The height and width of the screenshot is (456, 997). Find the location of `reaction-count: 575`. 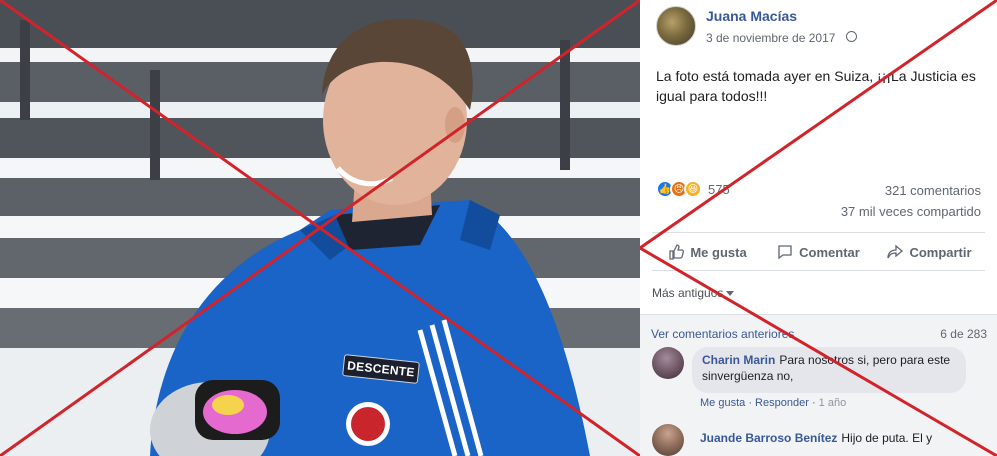

reaction-count: 575 is located at coordinates (719, 189).